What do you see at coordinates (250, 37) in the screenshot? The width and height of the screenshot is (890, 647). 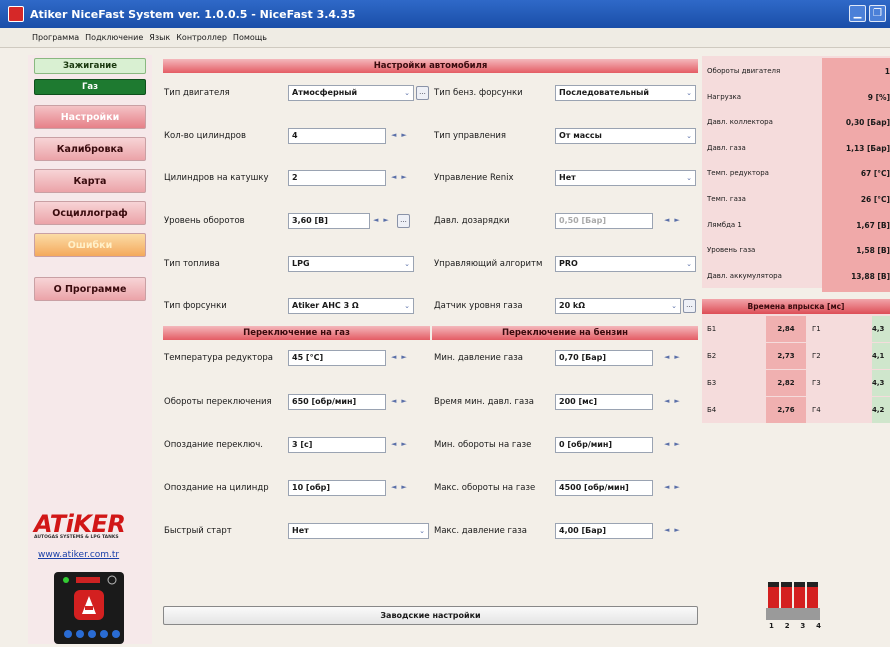 I see `menu-item: Помощь` at bounding box center [250, 37].